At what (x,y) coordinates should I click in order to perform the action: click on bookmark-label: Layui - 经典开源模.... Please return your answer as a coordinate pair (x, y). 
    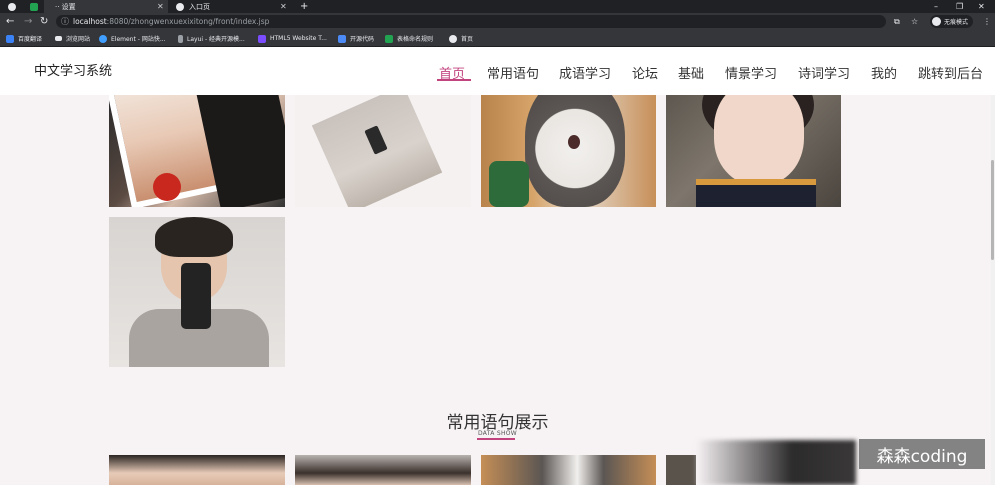
    Looking at the image, I should click on (216, 39).